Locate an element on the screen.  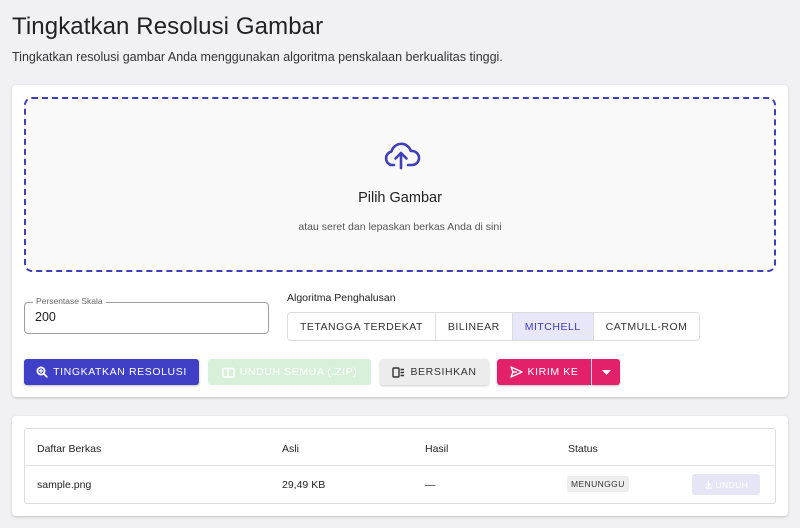
send-to-button: KIRIM KE is located at coordinates (544, 372).